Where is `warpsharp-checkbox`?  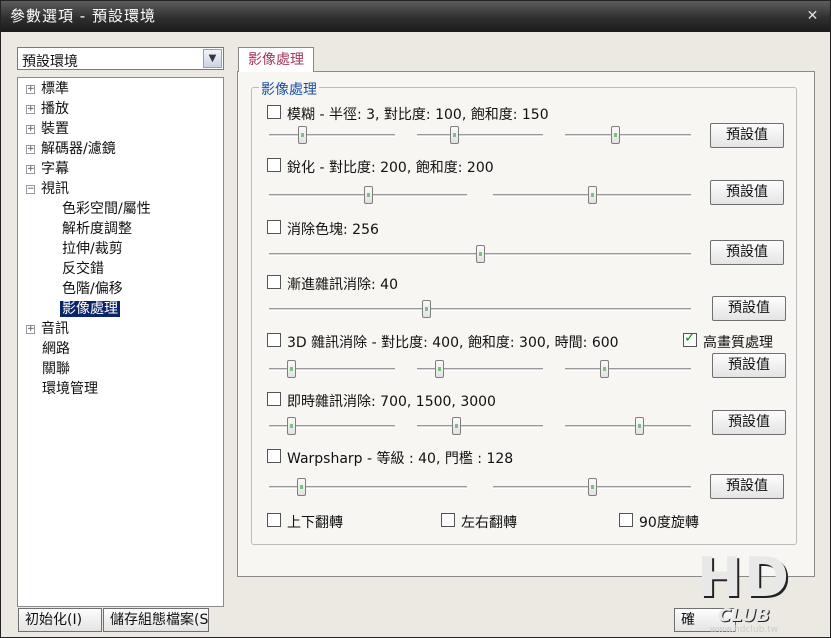 warpsharp-checkbox is located at coordinates (274, 456).